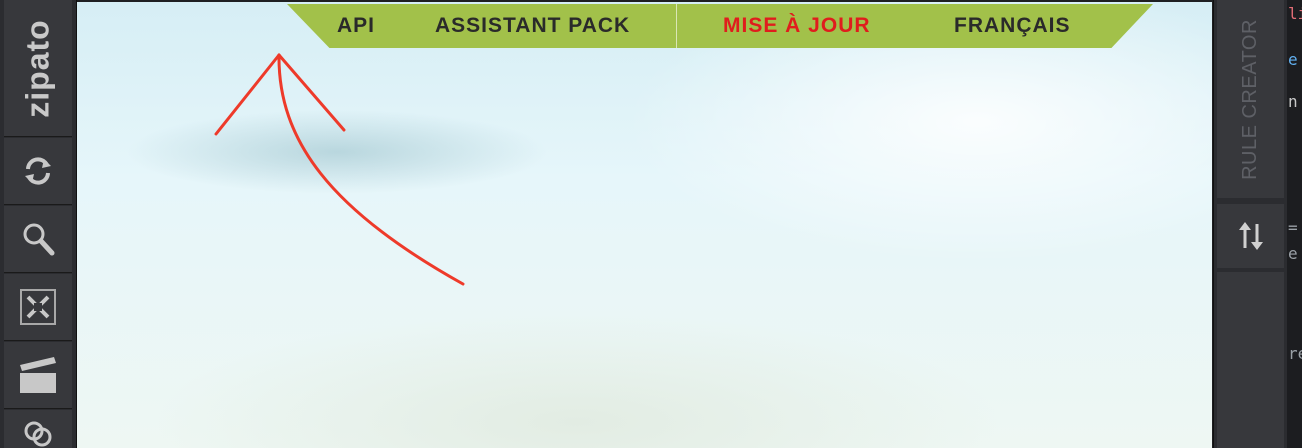 This screenshot has height=448, width=1302. I want to click on refresh-button, so click(38, 171).